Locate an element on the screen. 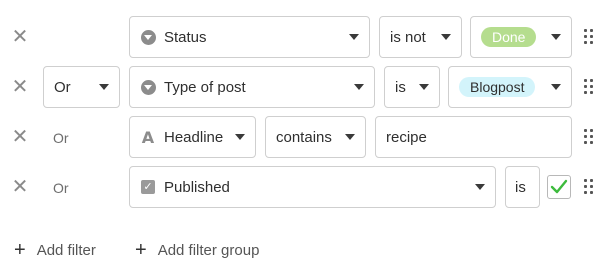  value-select: Done is located at coordinates (521, 37).